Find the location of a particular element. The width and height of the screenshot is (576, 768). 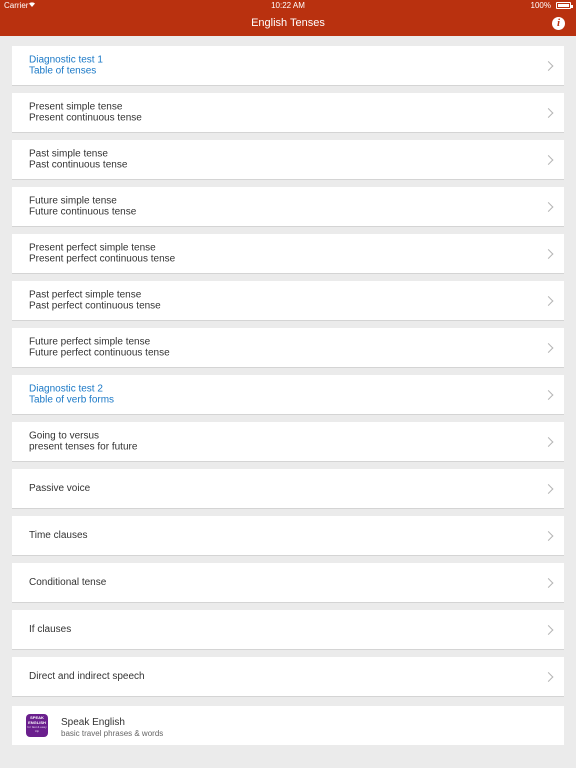

speak-english-app-icon: SPEAK ENGLISH for fast & easy trip is located at coordinates (37, 725).